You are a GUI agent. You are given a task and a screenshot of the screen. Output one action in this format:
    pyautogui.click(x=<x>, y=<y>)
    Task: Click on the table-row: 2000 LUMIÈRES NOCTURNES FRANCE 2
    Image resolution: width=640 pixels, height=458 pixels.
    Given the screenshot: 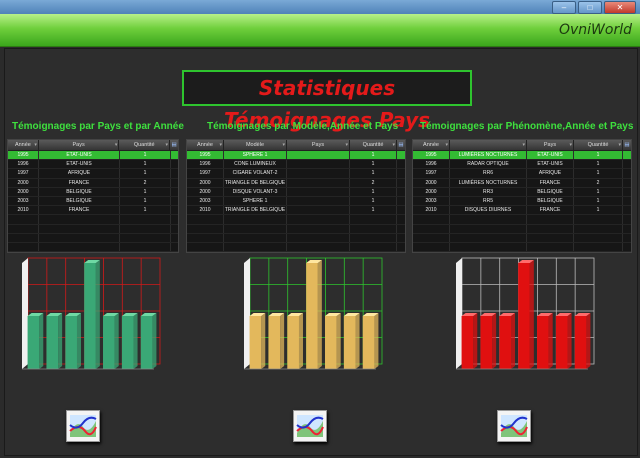 What is the action you would take?
    pyautogui.click(x=522, y=183)
    